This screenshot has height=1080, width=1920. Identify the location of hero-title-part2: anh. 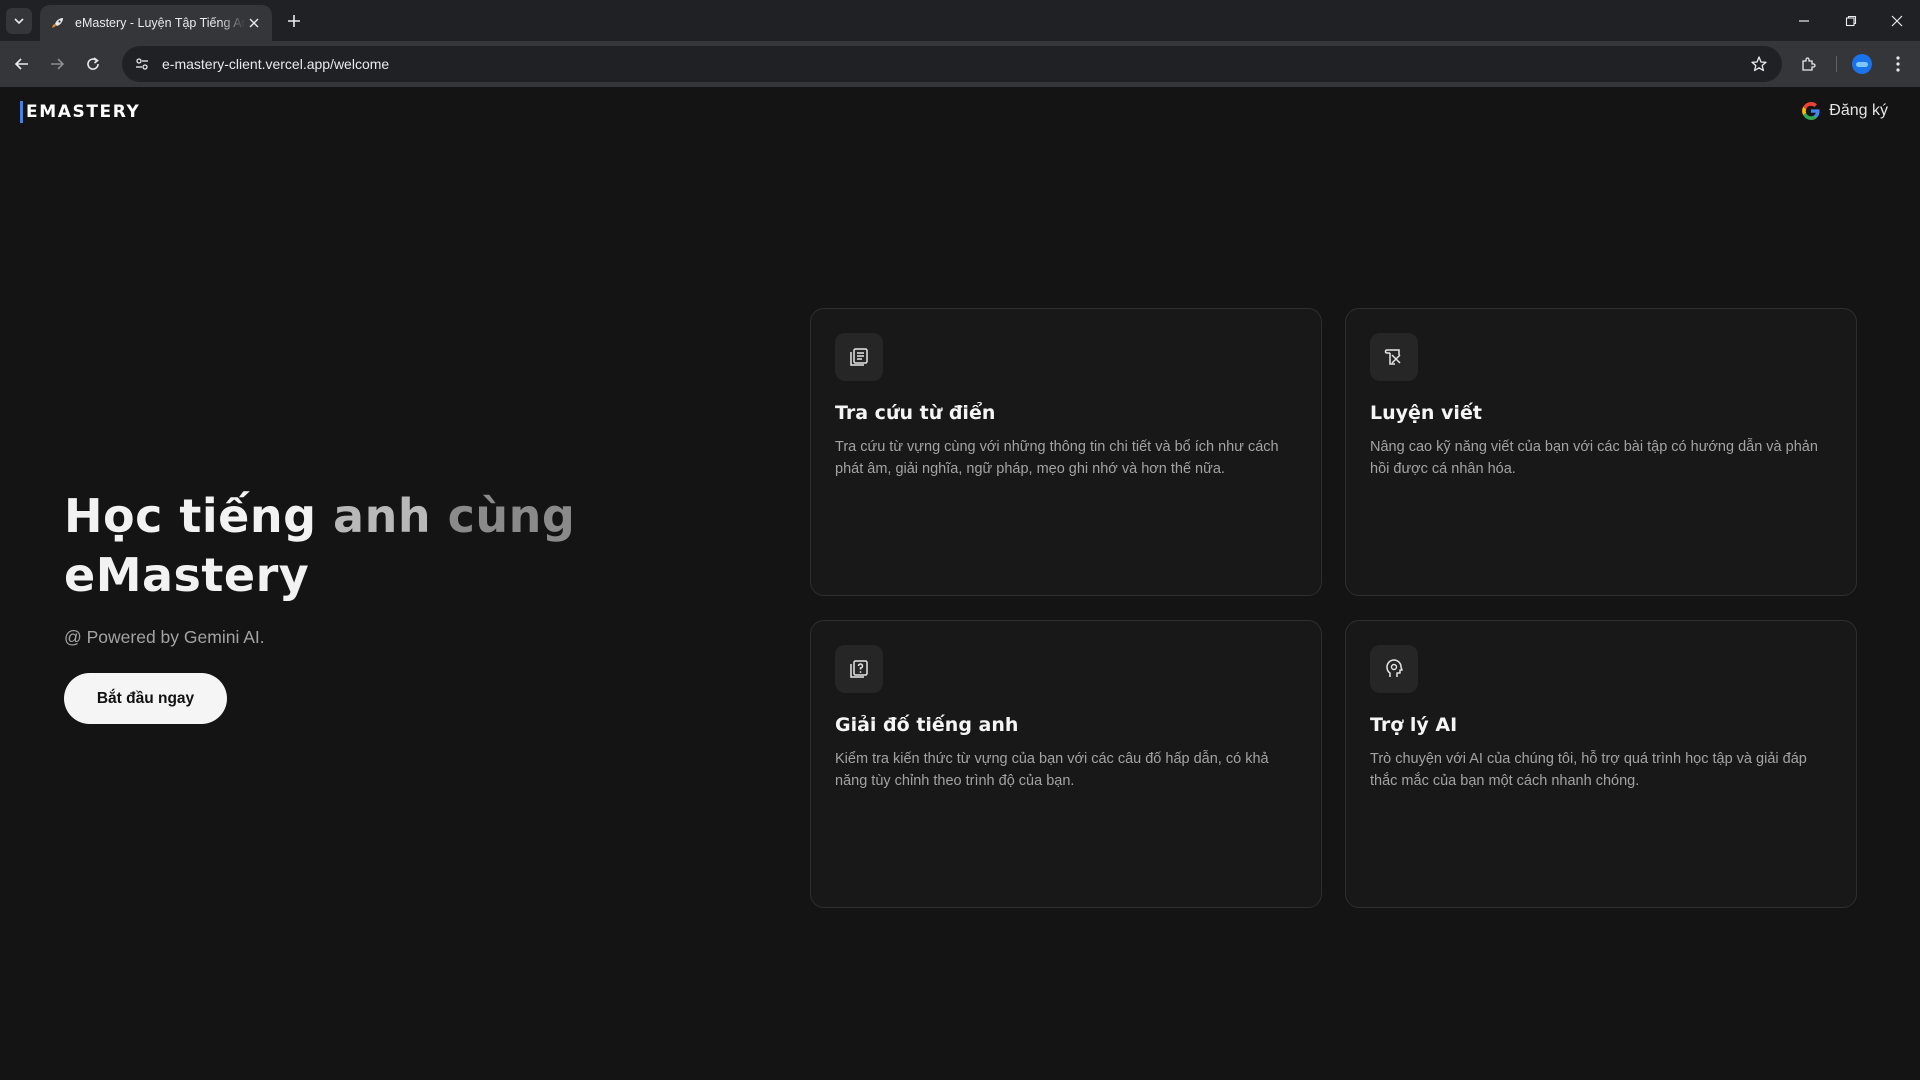
(390, 516).